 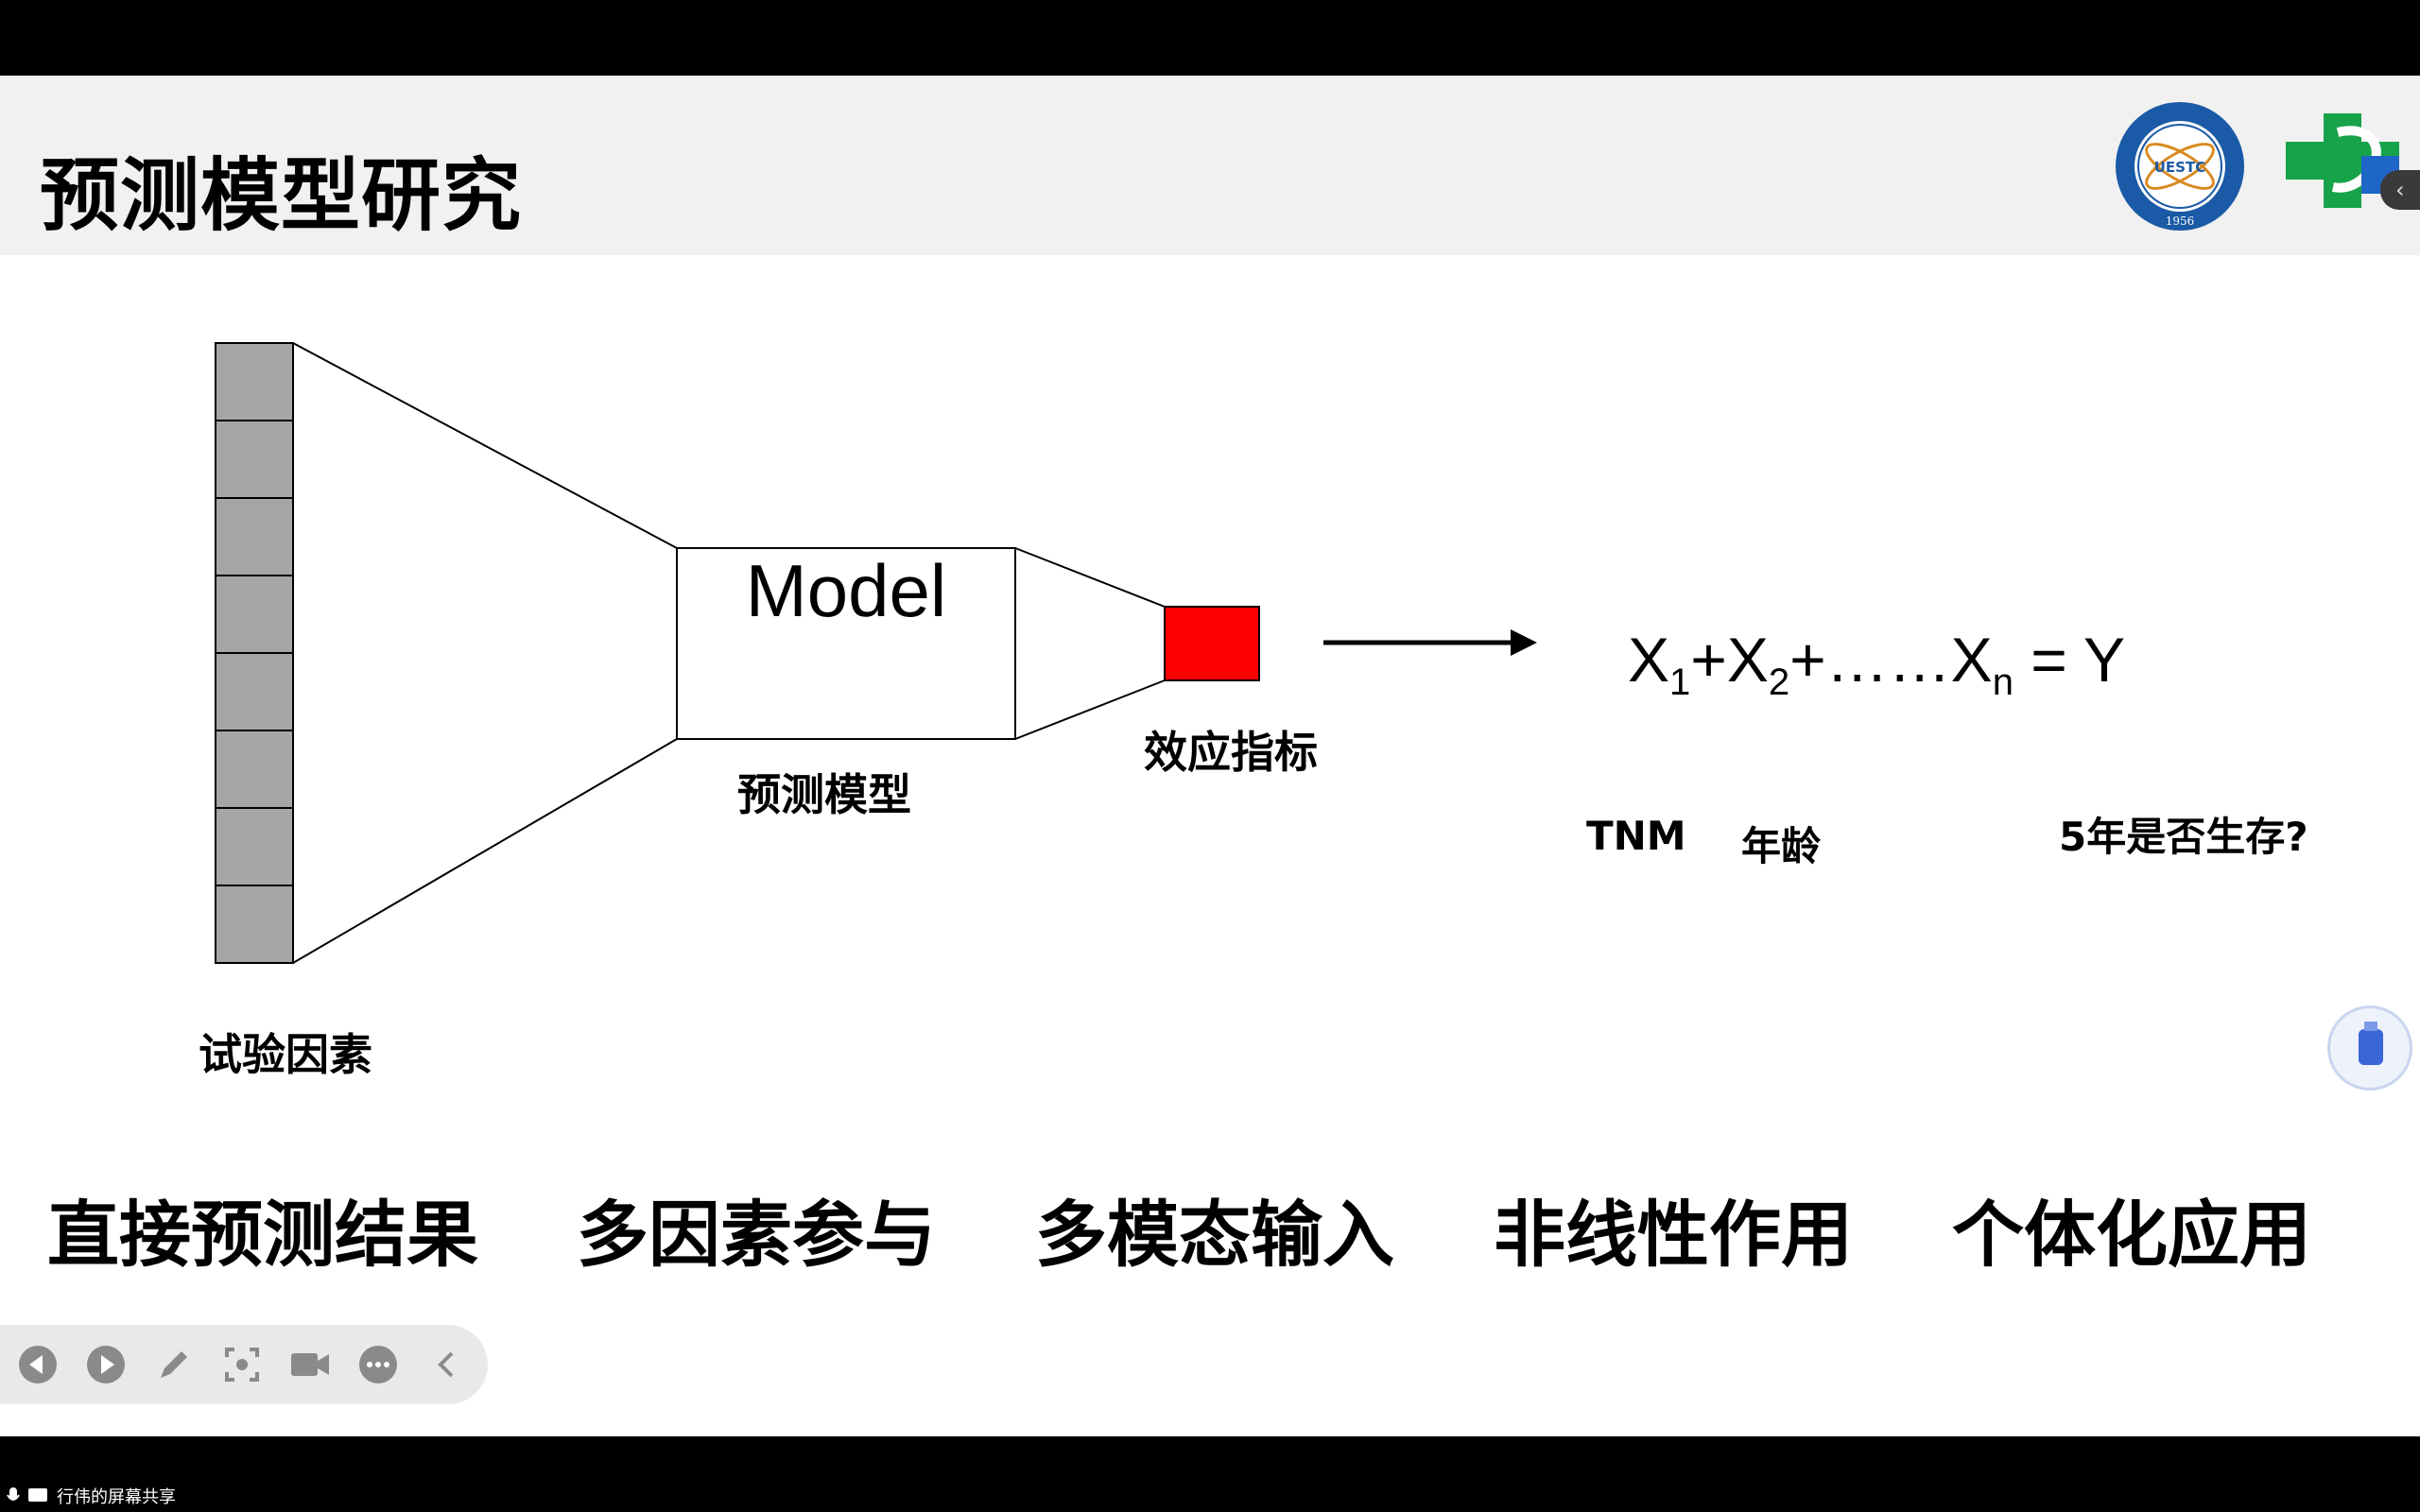 I want to click on presentation-toolbar, so click(x=244, y=1364).